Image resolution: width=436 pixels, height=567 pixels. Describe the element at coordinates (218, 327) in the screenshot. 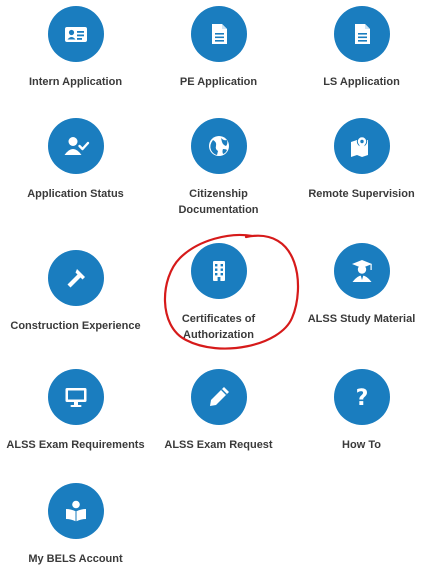

I see `certificates-of-authorization-label: Certificates of Authorization` at that location.